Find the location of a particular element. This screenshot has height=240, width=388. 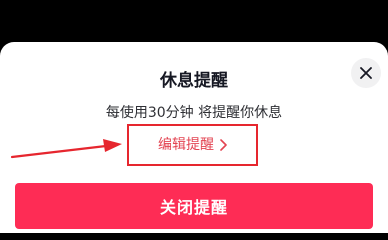

close-reminder-label: 关闭提醒 is located at coordinates (193, 207).